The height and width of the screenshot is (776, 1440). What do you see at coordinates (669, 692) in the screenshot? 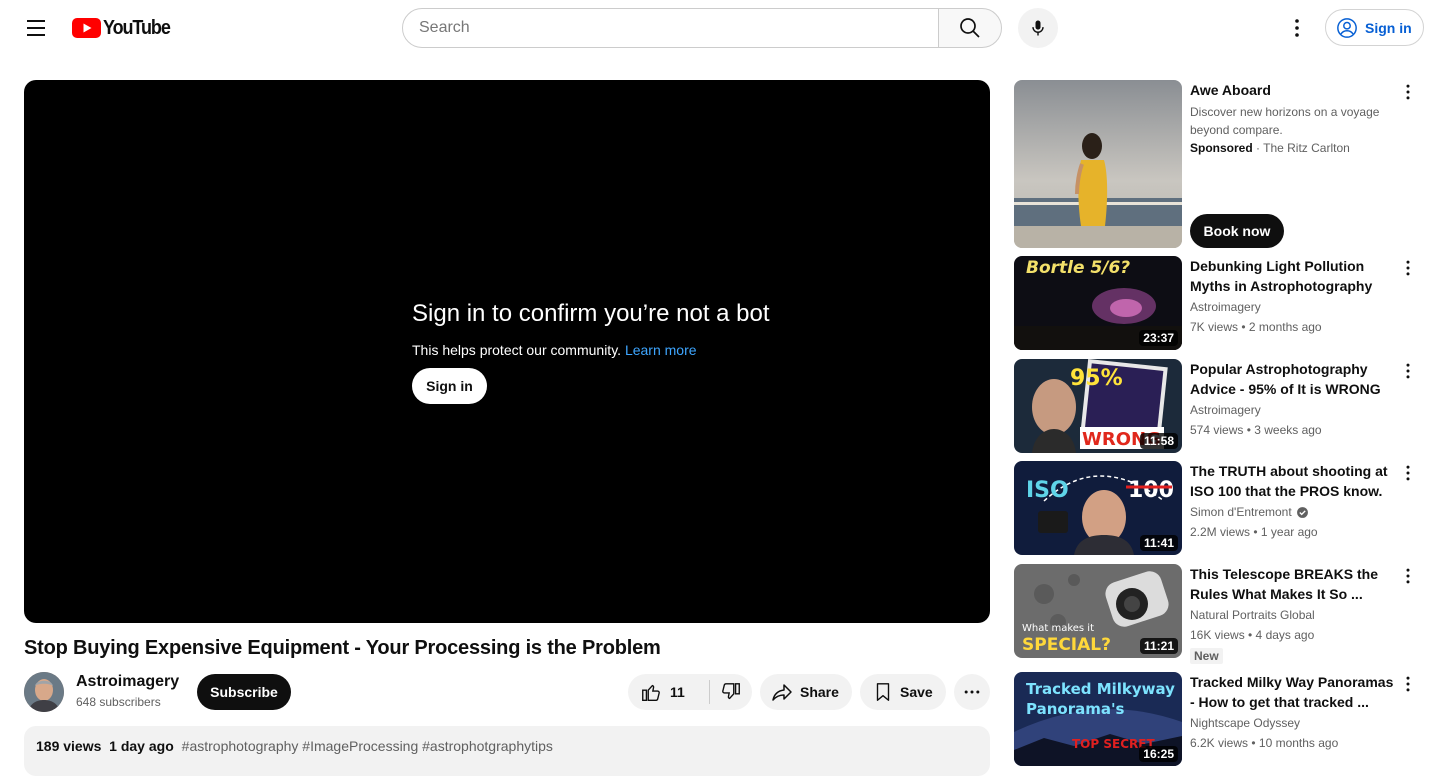
I see `like-button: 11` at bounding box center [669, 692].